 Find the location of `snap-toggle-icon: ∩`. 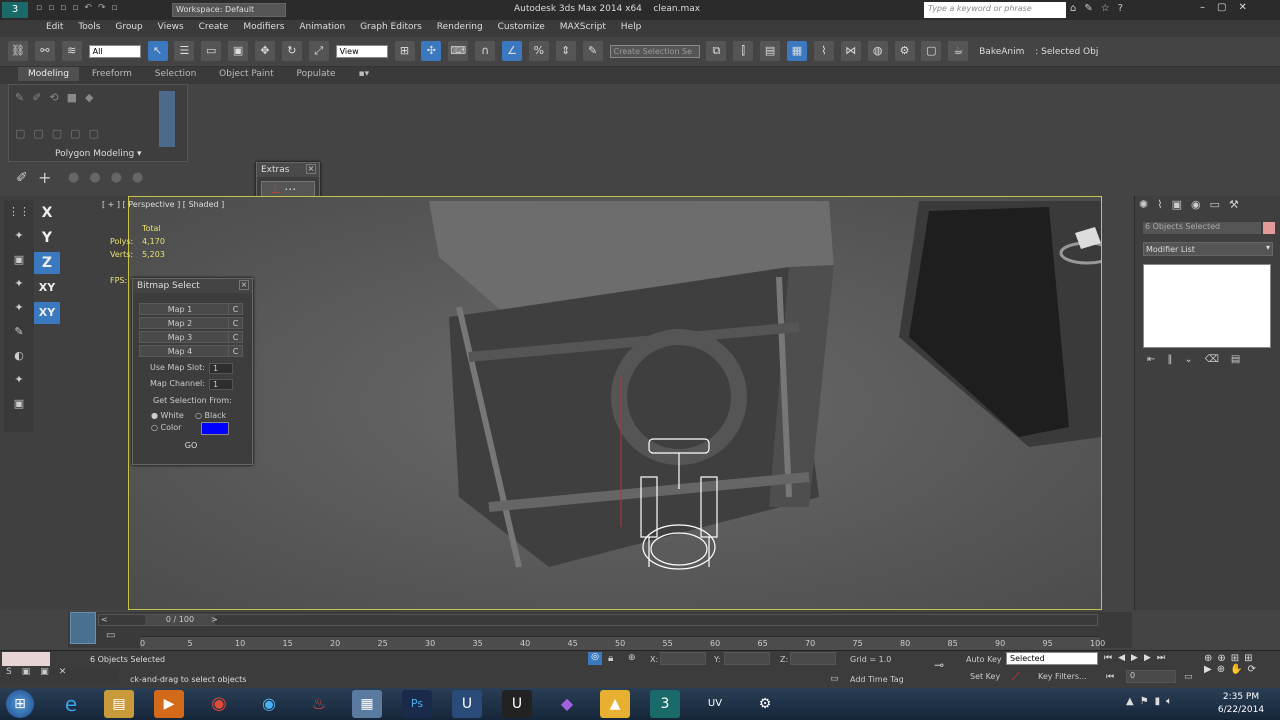

snap-toggle-icon: ∩ is located at coordinates (485, 51).